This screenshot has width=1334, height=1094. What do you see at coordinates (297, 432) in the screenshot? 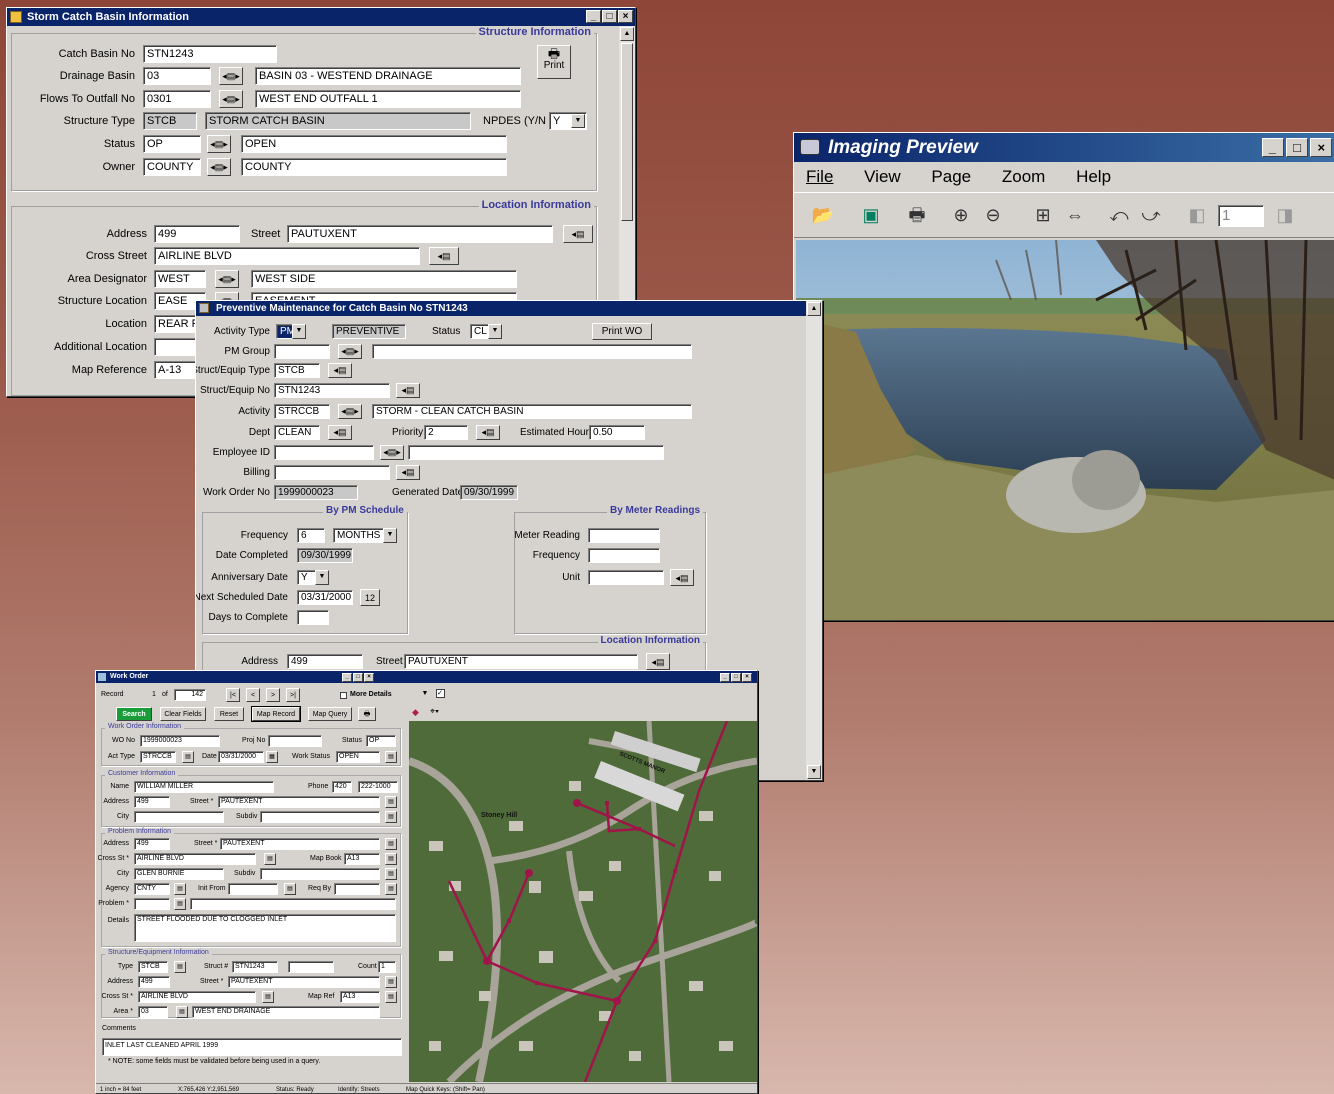
I see `dept-field: CLEAN` at bounding box center [297, 432].